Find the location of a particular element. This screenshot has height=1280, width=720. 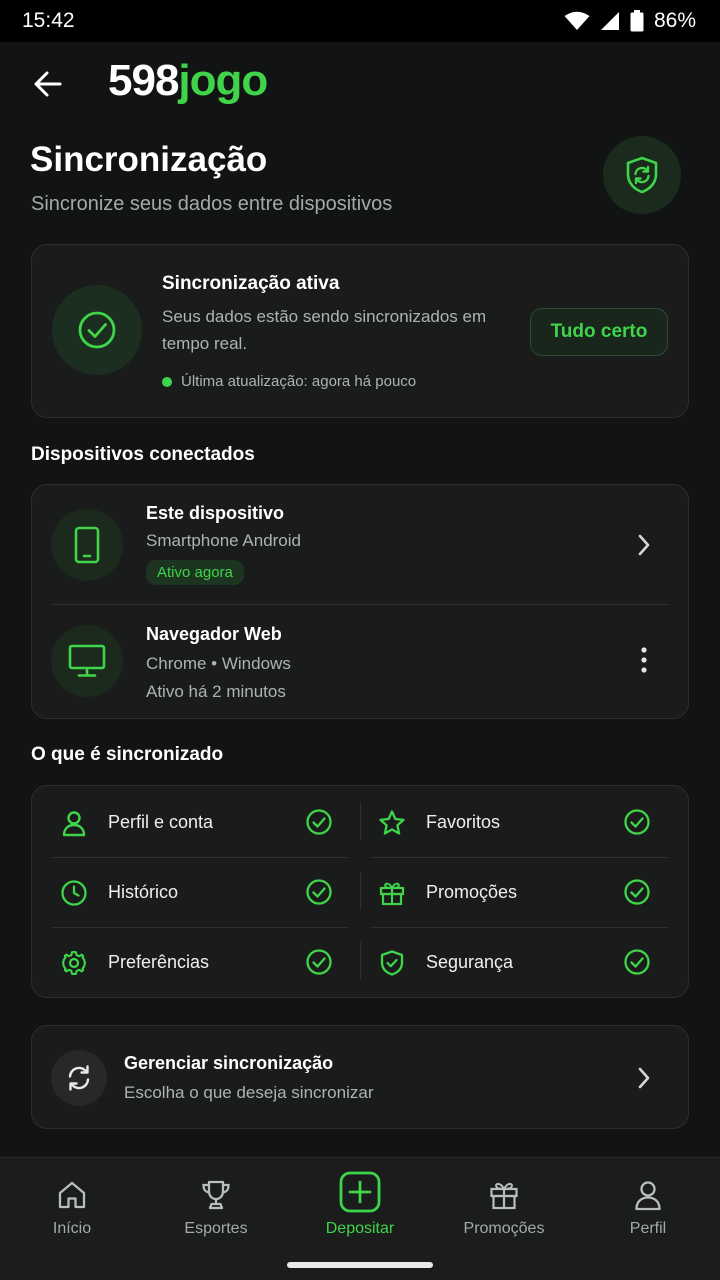

status-icons: 86% is located at coordinates (630, 21).